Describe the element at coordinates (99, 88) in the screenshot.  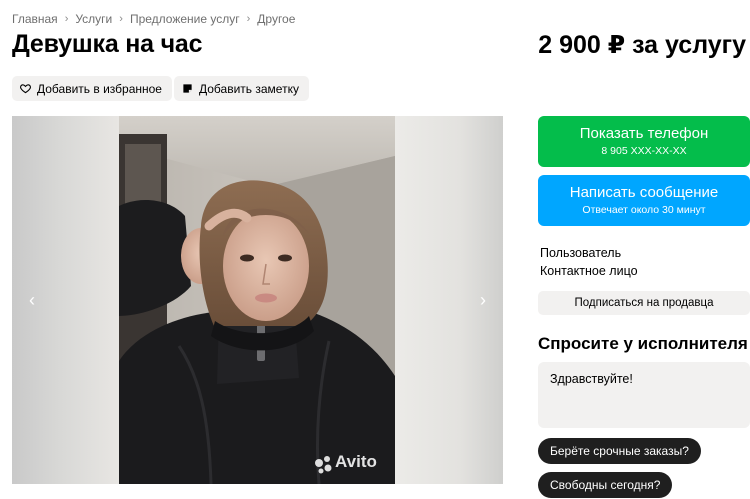
I see `add-to-favorites-label: Добавить в избранное` at that location.